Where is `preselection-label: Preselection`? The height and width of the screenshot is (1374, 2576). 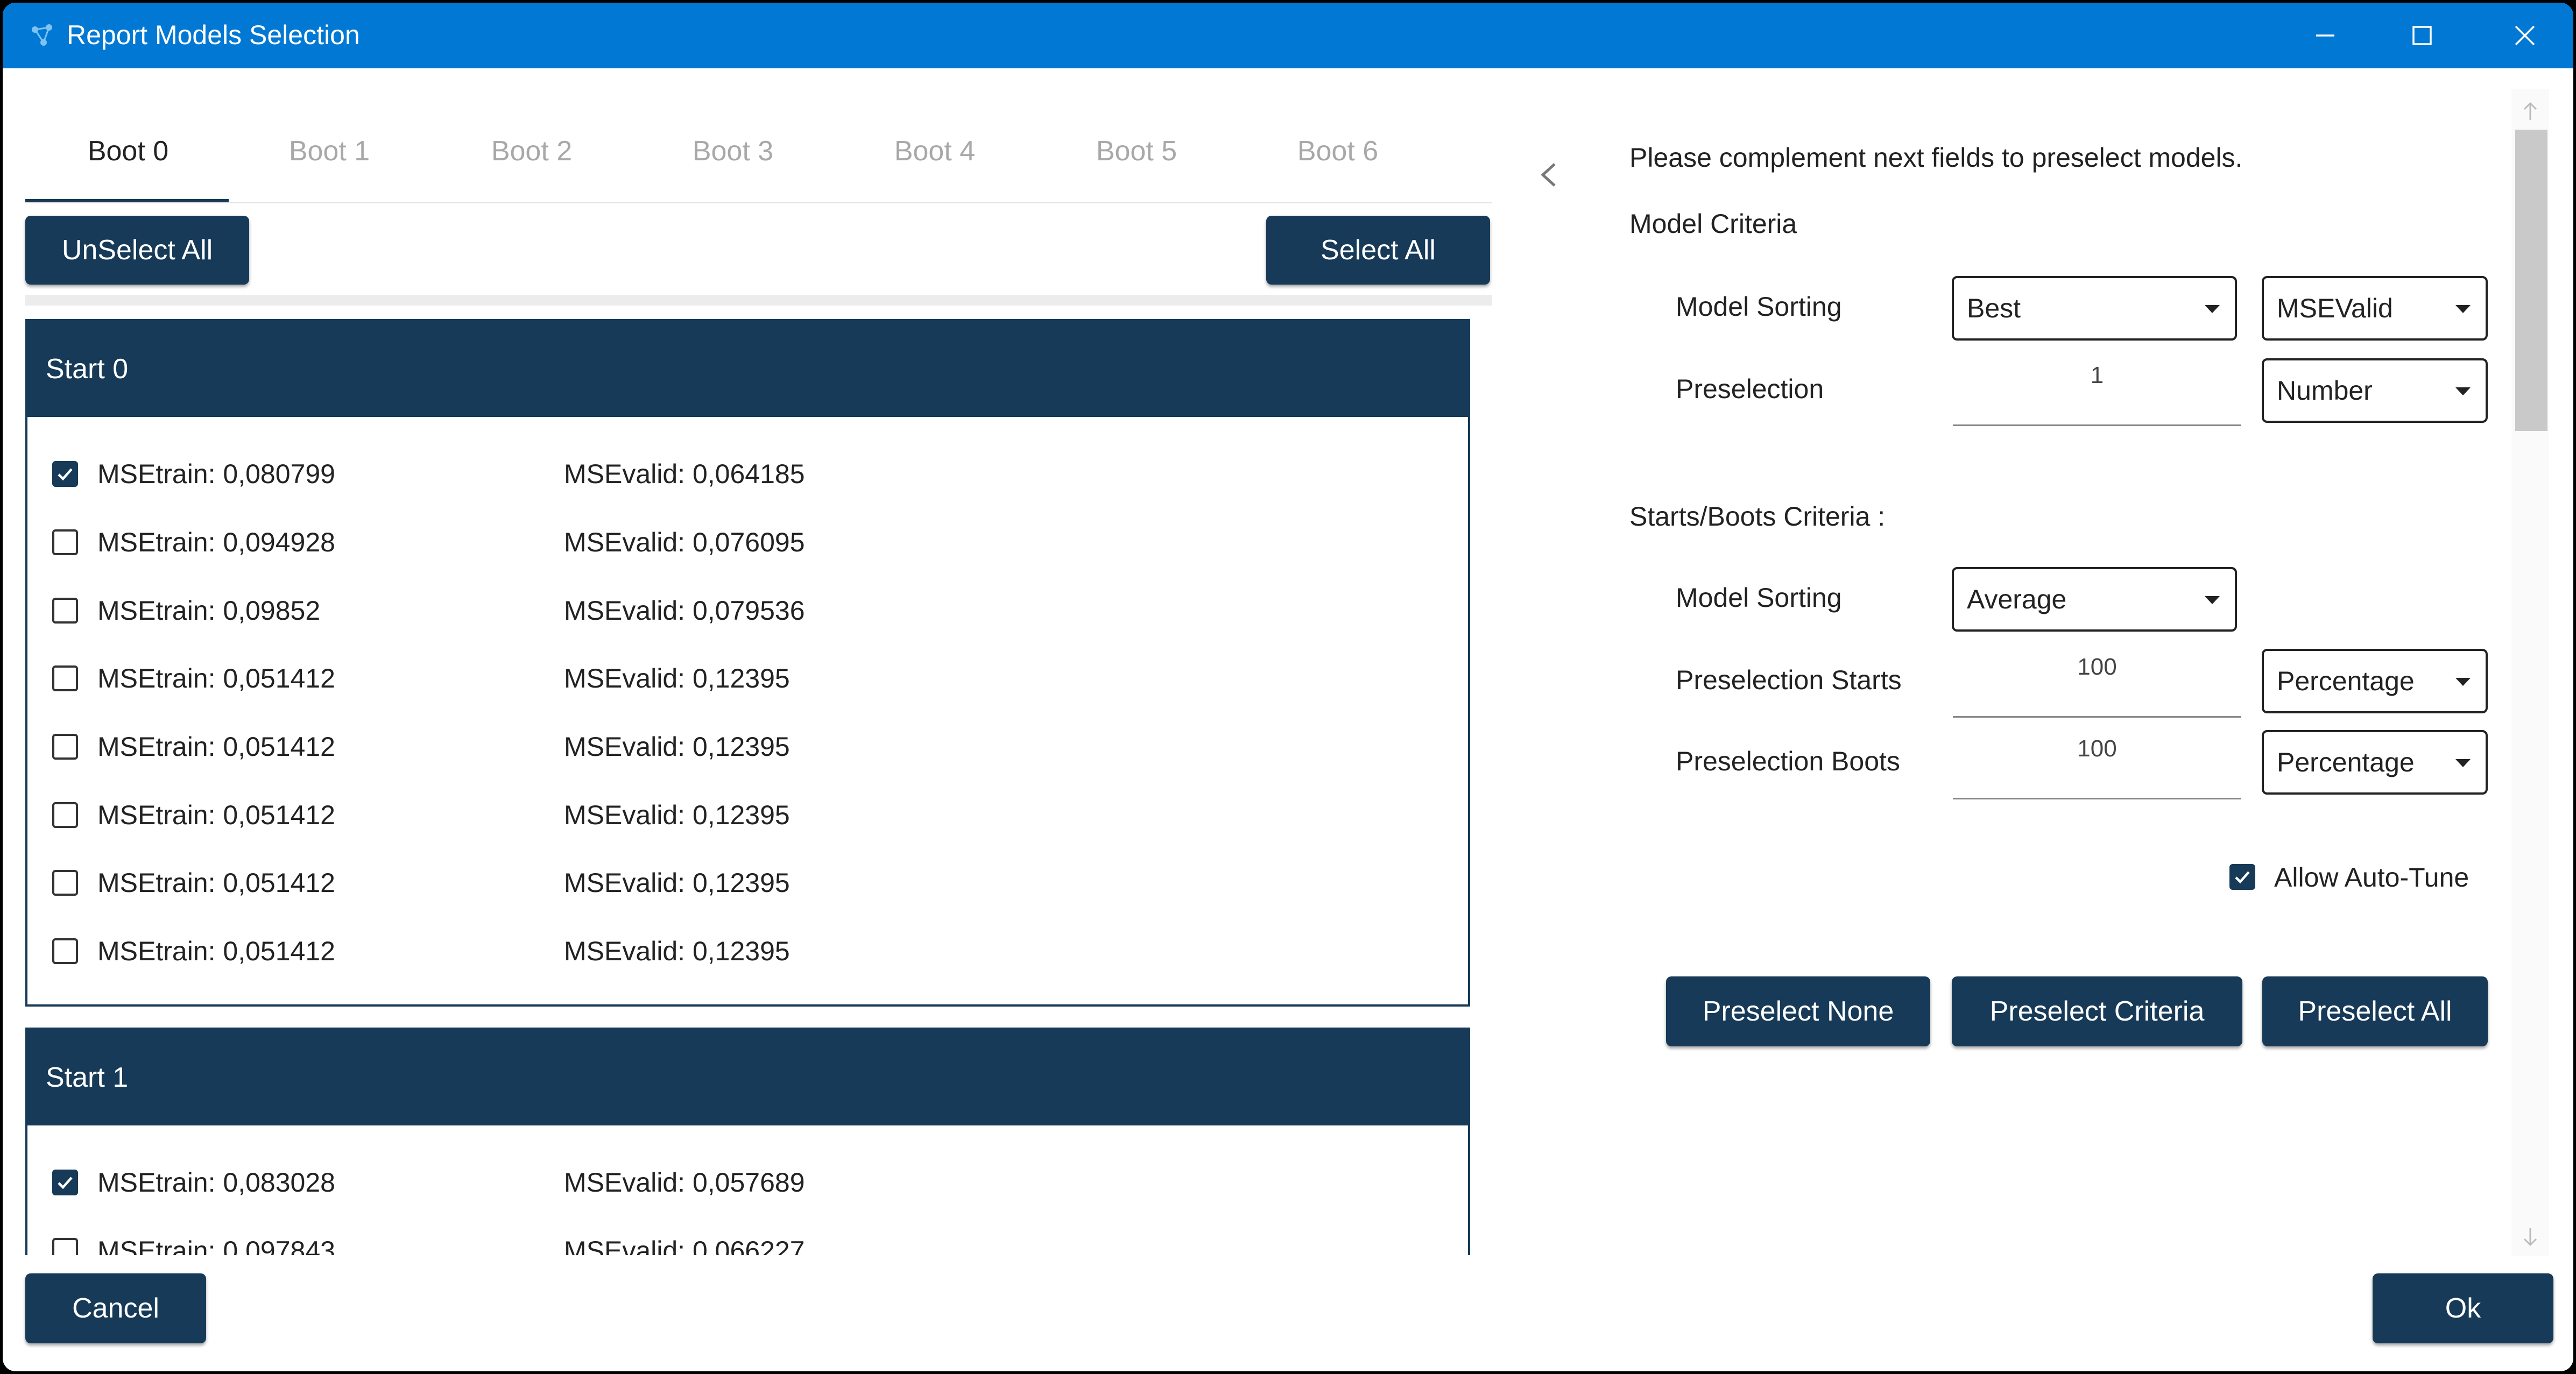 preselection-label: Preselection is located at coordinates (1750, 389).